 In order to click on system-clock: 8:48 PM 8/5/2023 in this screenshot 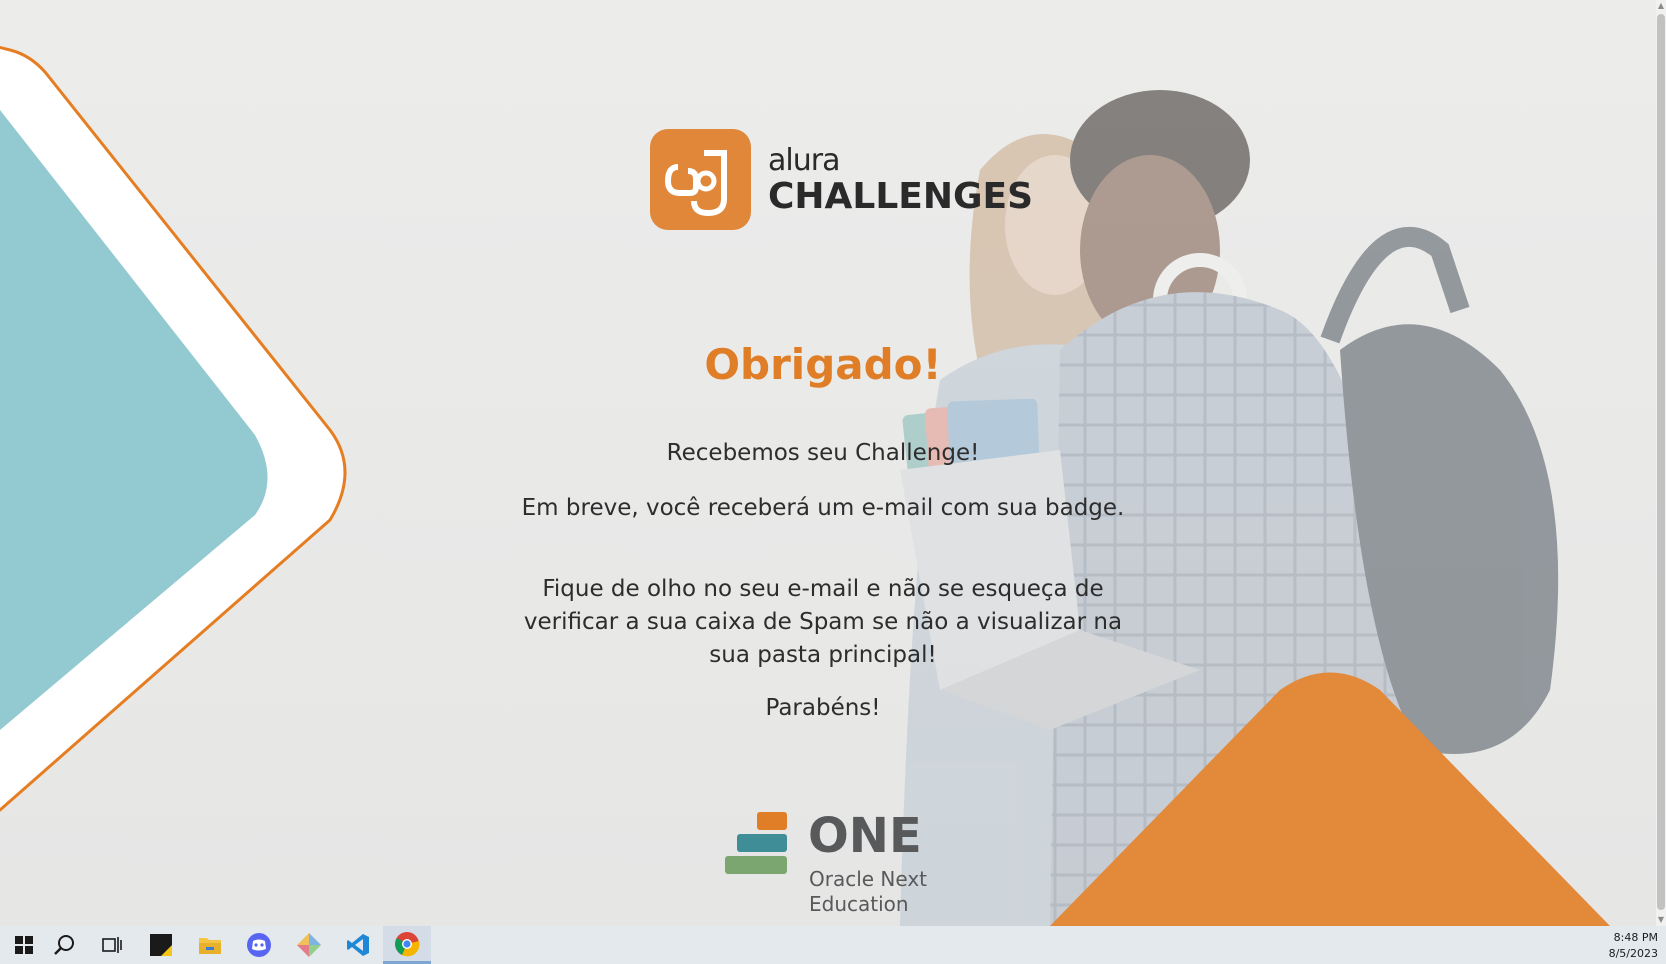, I will do `click(1633, 946)`.